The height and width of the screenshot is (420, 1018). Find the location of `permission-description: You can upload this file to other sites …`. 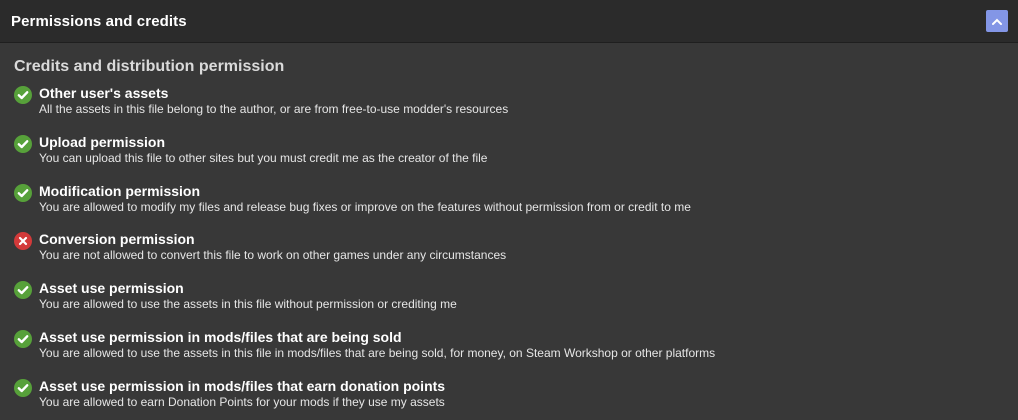

permission-description: You can upload this file to other sites … is located at coordinates (263, 157).